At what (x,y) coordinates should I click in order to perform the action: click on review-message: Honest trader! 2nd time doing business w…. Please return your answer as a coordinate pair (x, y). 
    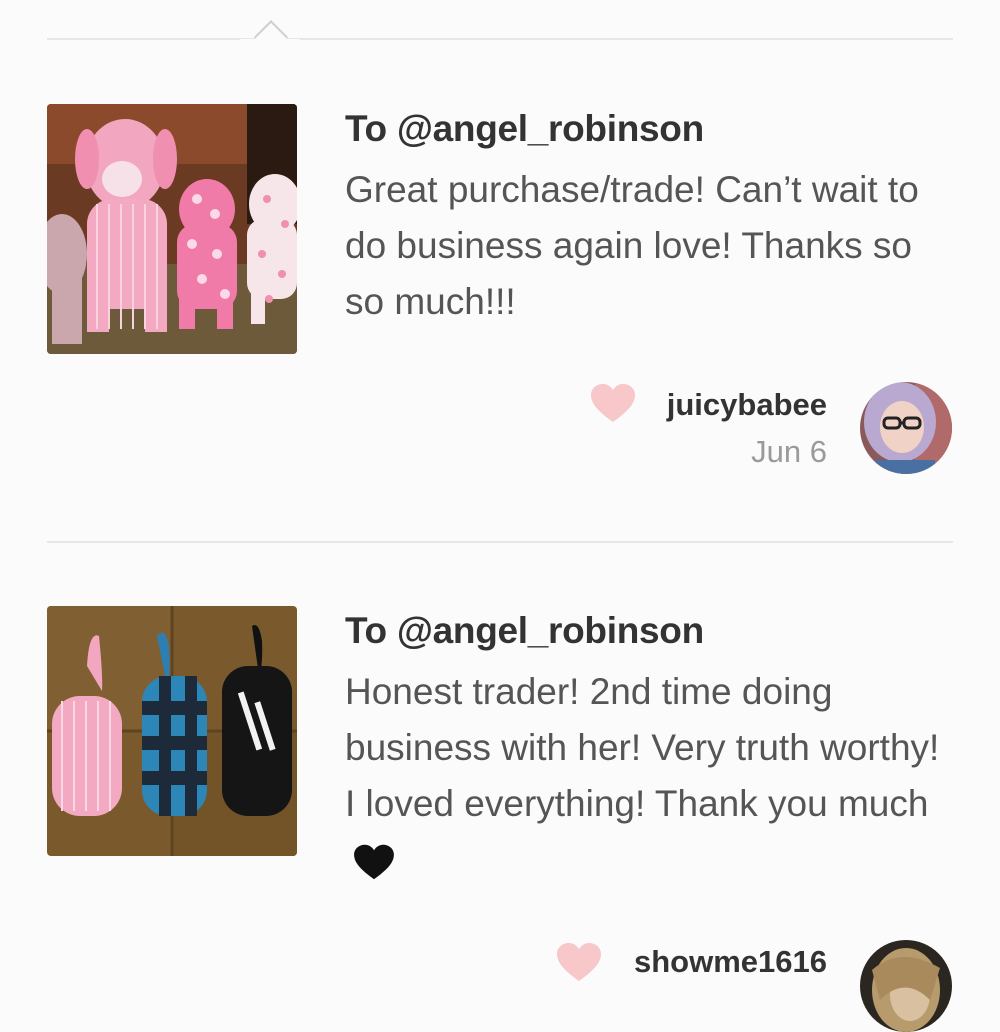
    Looking at the image, I should click on (650, 776).